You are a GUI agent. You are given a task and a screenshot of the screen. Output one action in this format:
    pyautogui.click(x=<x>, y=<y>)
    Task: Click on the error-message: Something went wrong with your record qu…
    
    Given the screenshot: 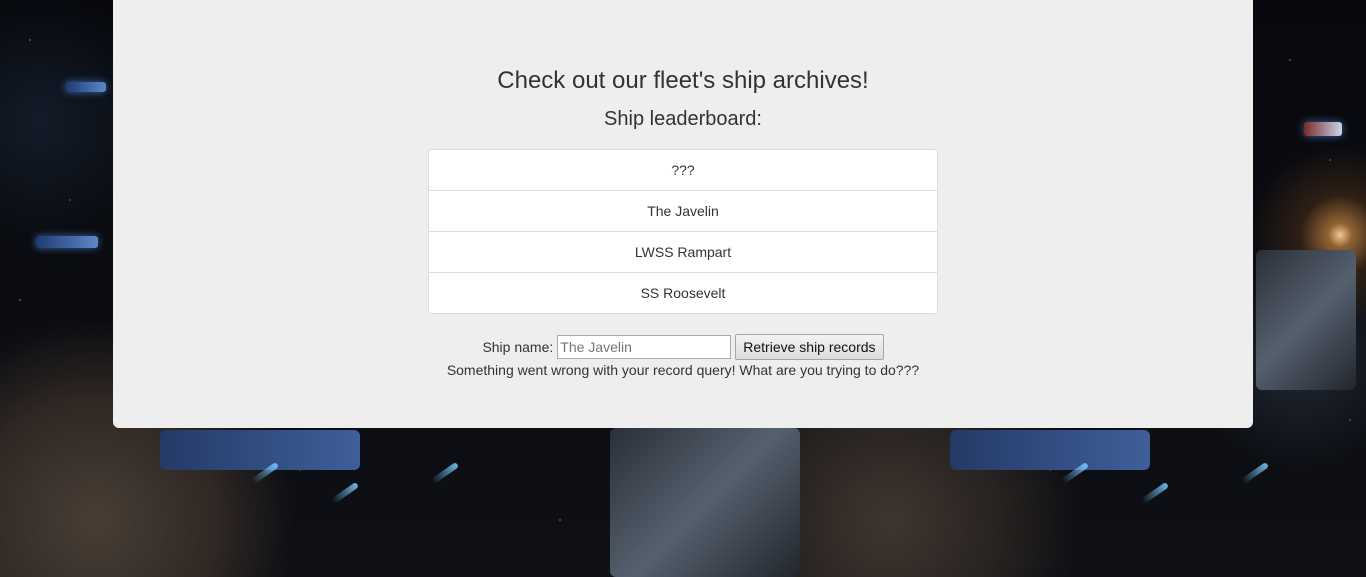 What is the action you would take?
    pyautogui.click(x=683, y=370)
    